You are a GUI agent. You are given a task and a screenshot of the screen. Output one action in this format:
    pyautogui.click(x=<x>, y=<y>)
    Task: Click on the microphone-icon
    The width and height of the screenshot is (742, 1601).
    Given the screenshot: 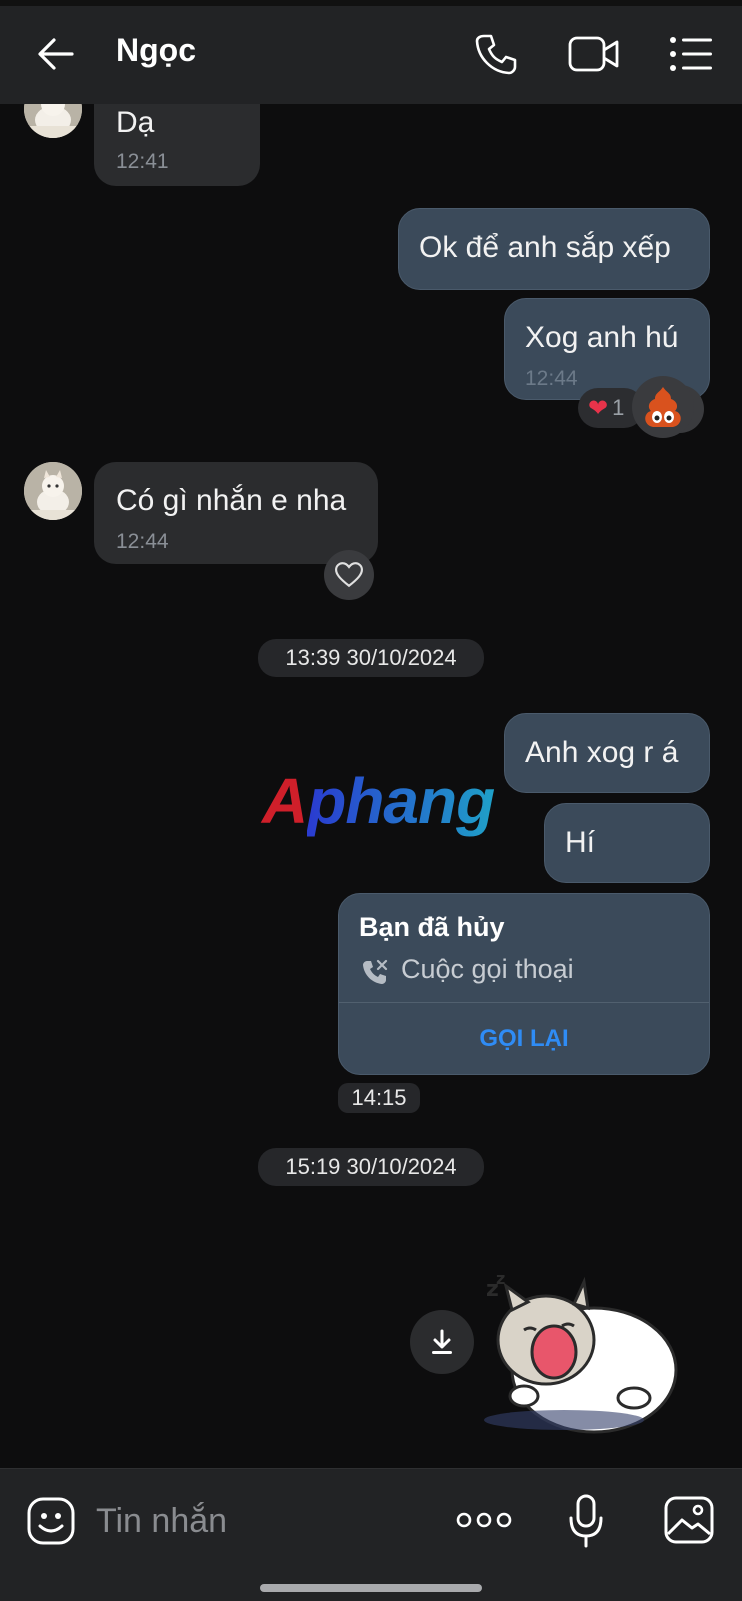 What is the action you would take?
    pyautogui.click(x=586, y=1521)
    